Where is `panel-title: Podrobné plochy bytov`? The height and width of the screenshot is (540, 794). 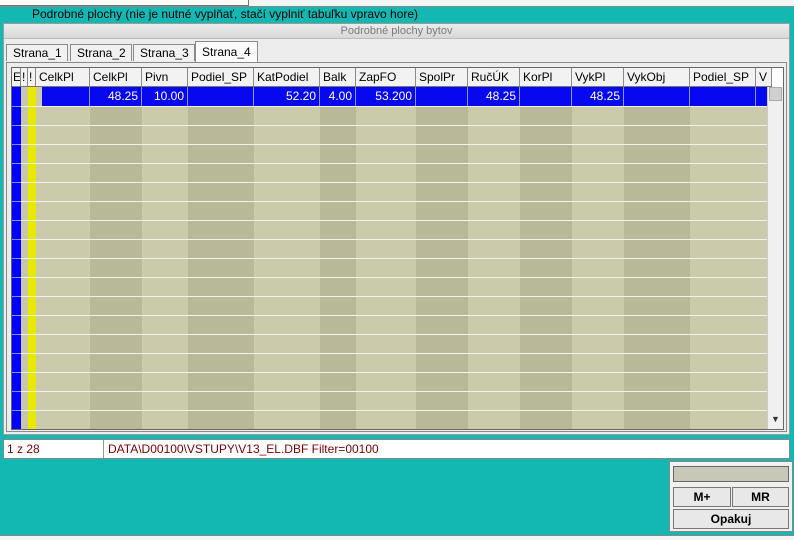
panel-title: Podrobné plochy bytov is located at coordinates (396, 31).